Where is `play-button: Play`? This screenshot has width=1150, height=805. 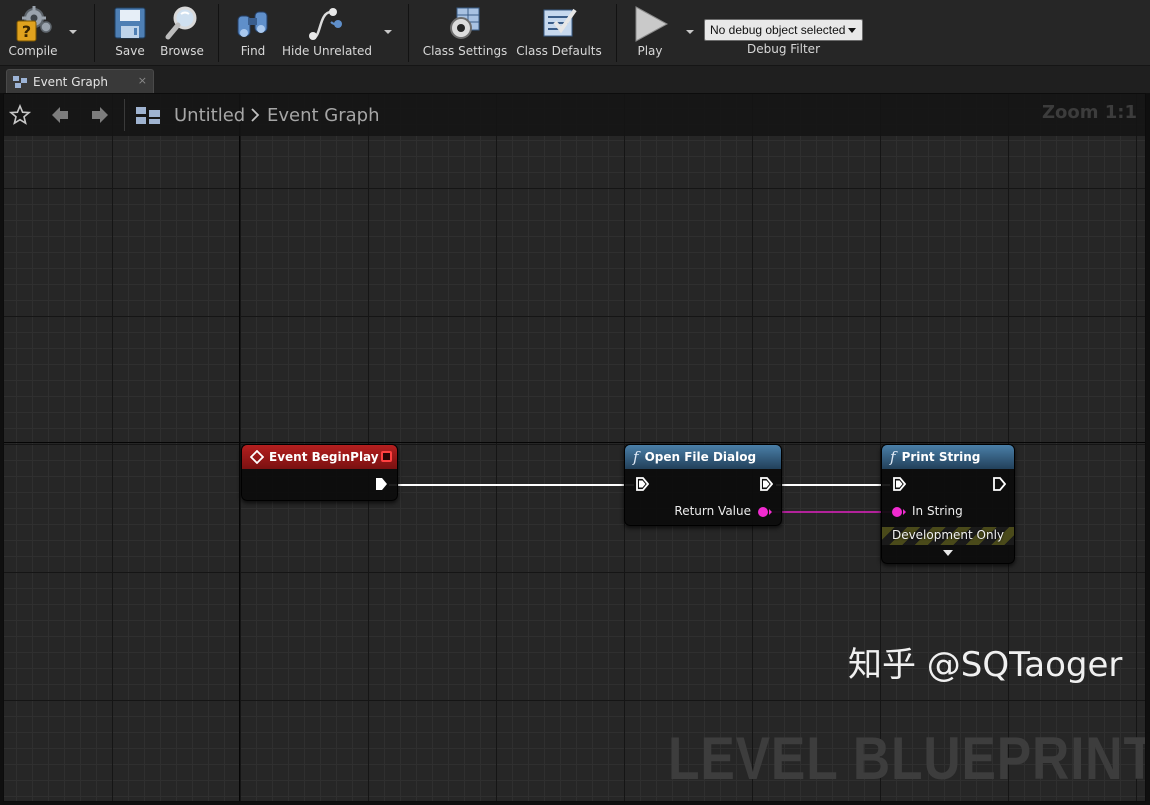 play-button: Play is located at coordinates (650, 33).